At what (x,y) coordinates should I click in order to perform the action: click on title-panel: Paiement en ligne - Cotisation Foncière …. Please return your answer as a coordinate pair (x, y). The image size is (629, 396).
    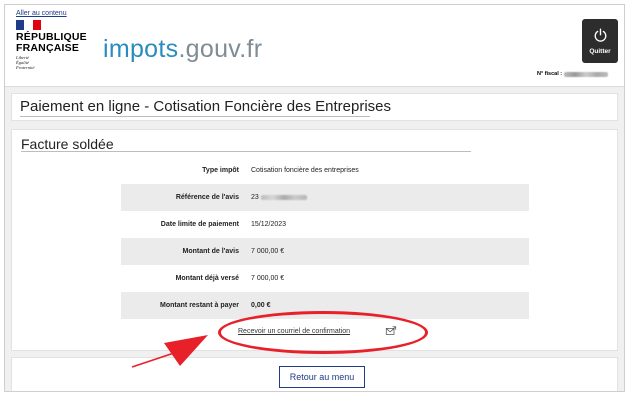
    Looking at the image, I should click on (314, 107).